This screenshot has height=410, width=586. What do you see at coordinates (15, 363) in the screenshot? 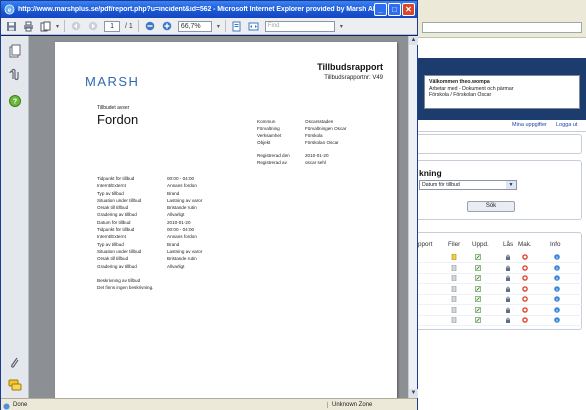
I see `paperclip-icon` at bounding box center [15, 363].